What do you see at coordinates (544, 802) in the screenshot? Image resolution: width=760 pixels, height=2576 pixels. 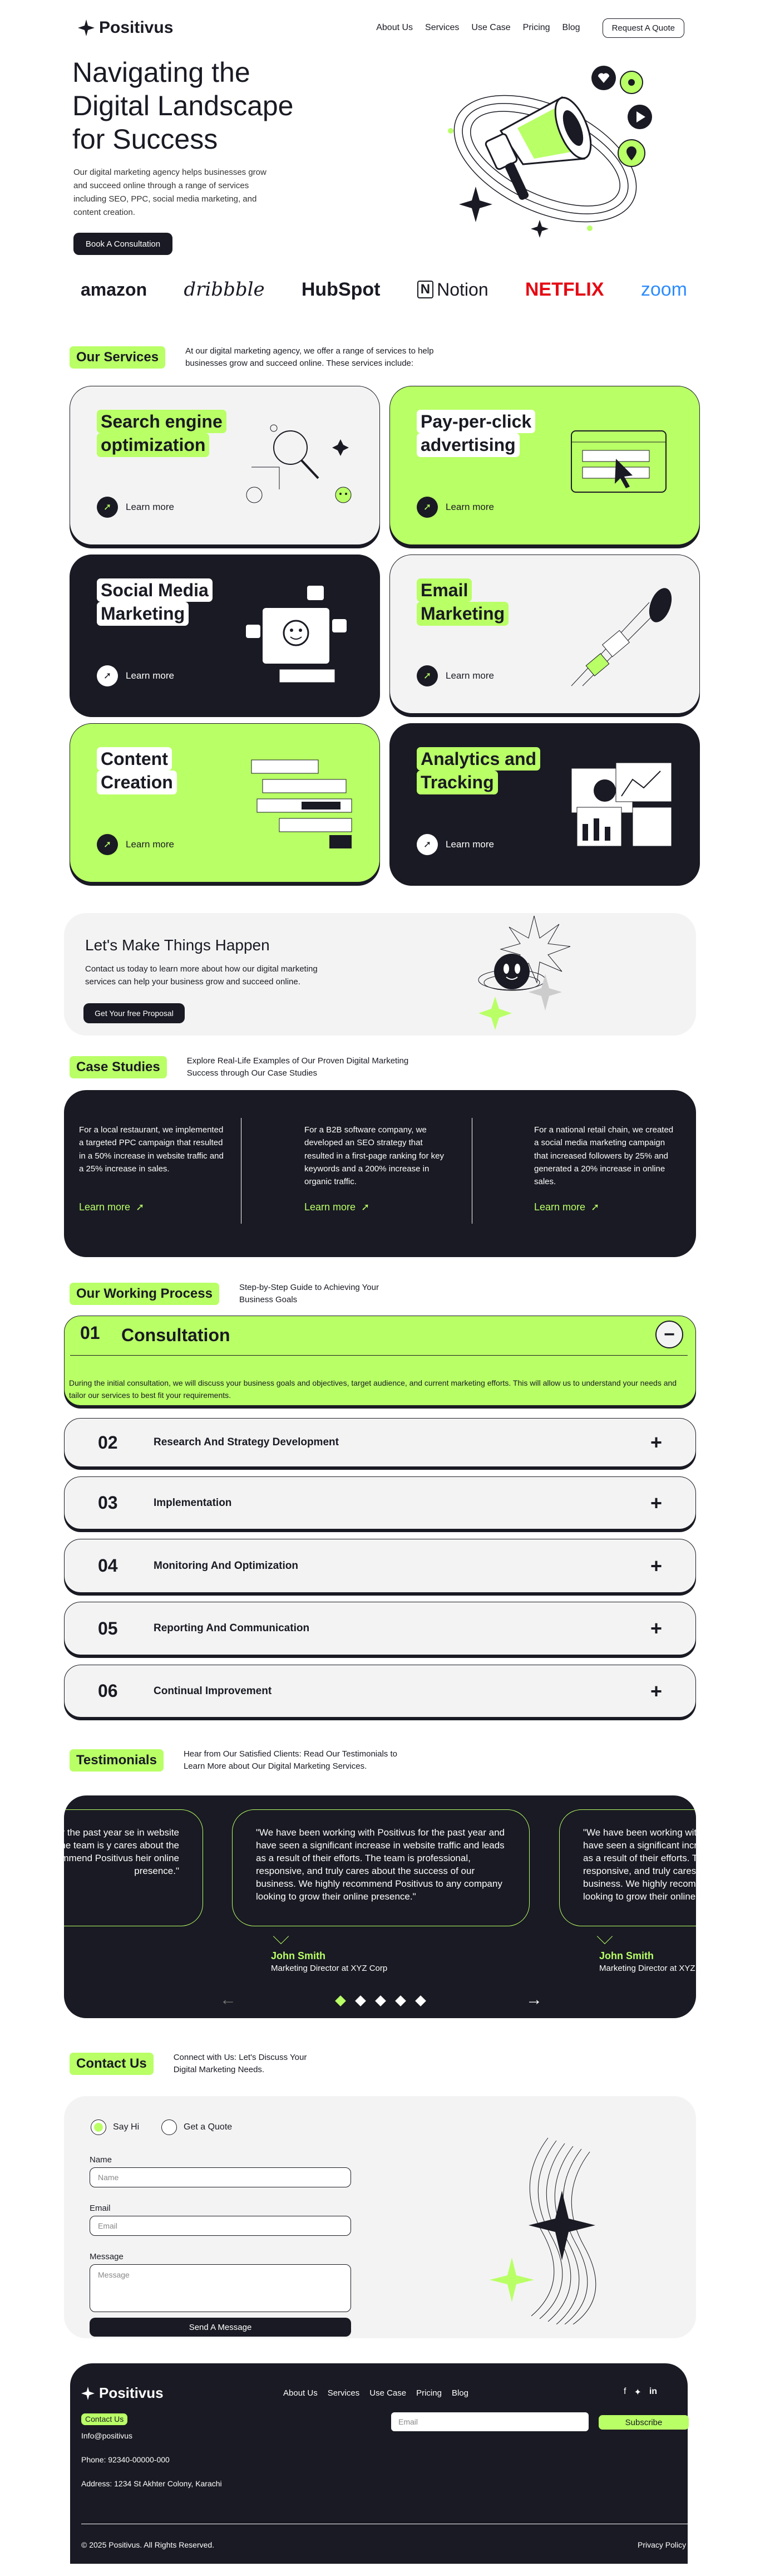 I see `service-card-analytics: Analytics and Tracking ➚ Learn more` at bounding box center [544, 802].